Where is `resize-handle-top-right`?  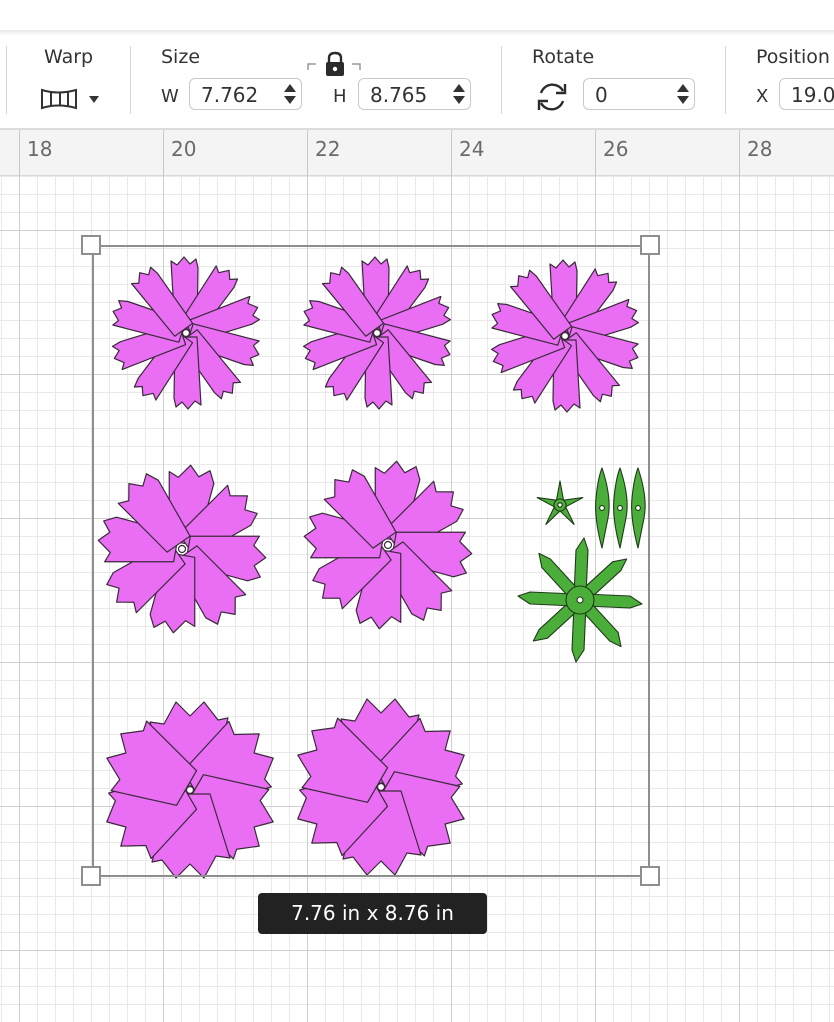
resize-handle-top-right is located at coordinates (650, 245).